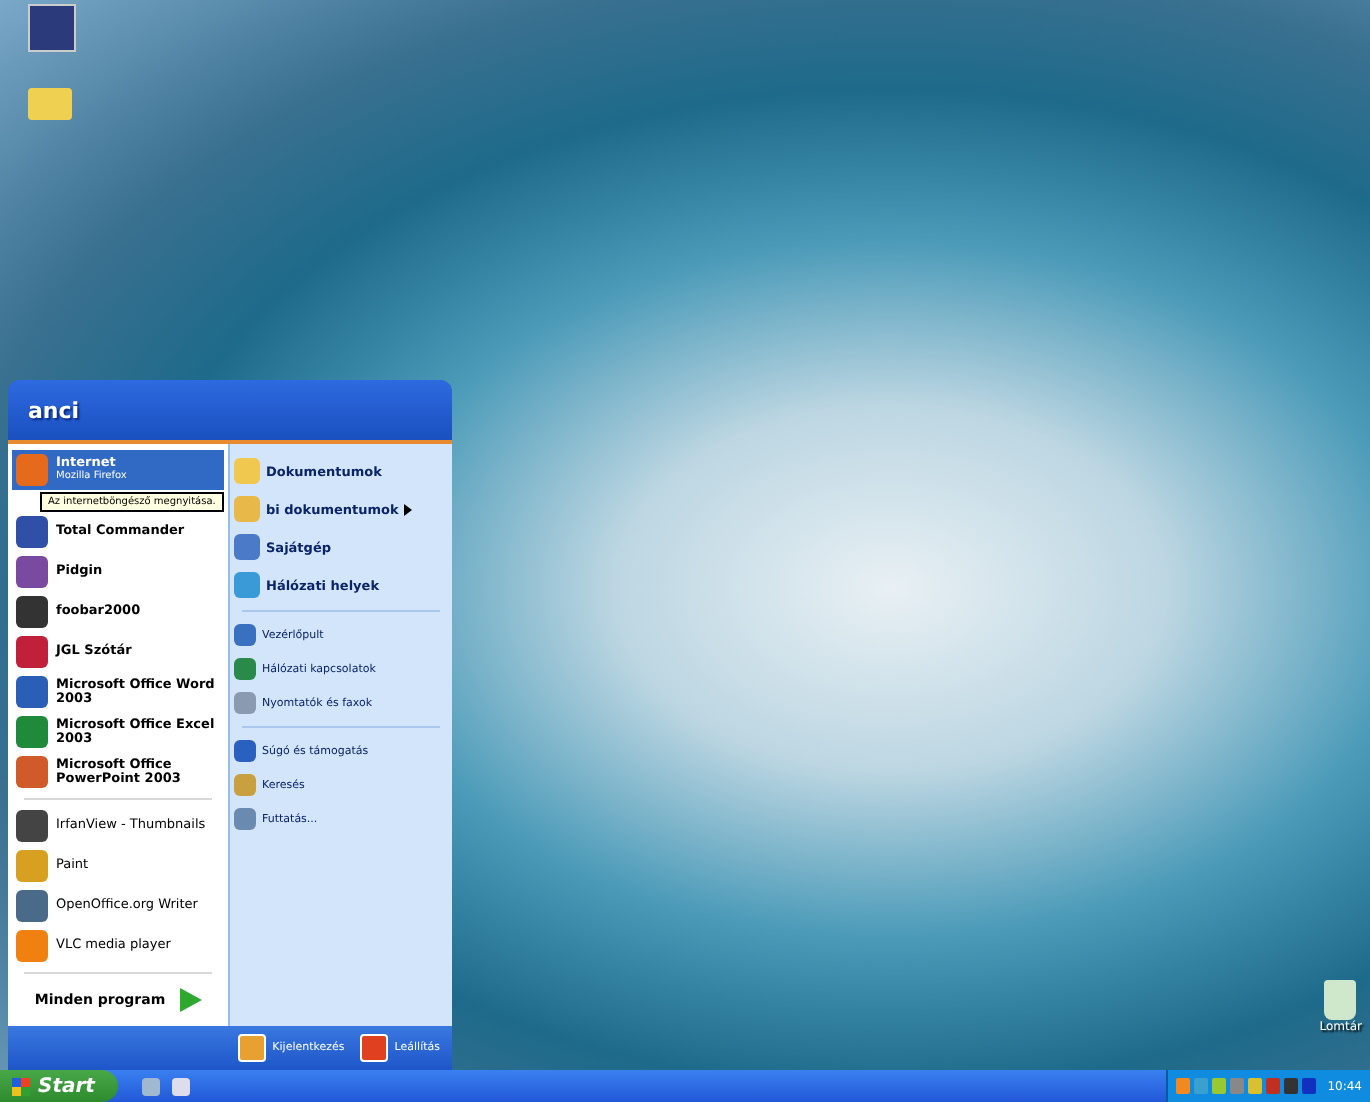  Describe the element at coordinates (52, 28) in the screenshot. I see `app-icon` at that location.